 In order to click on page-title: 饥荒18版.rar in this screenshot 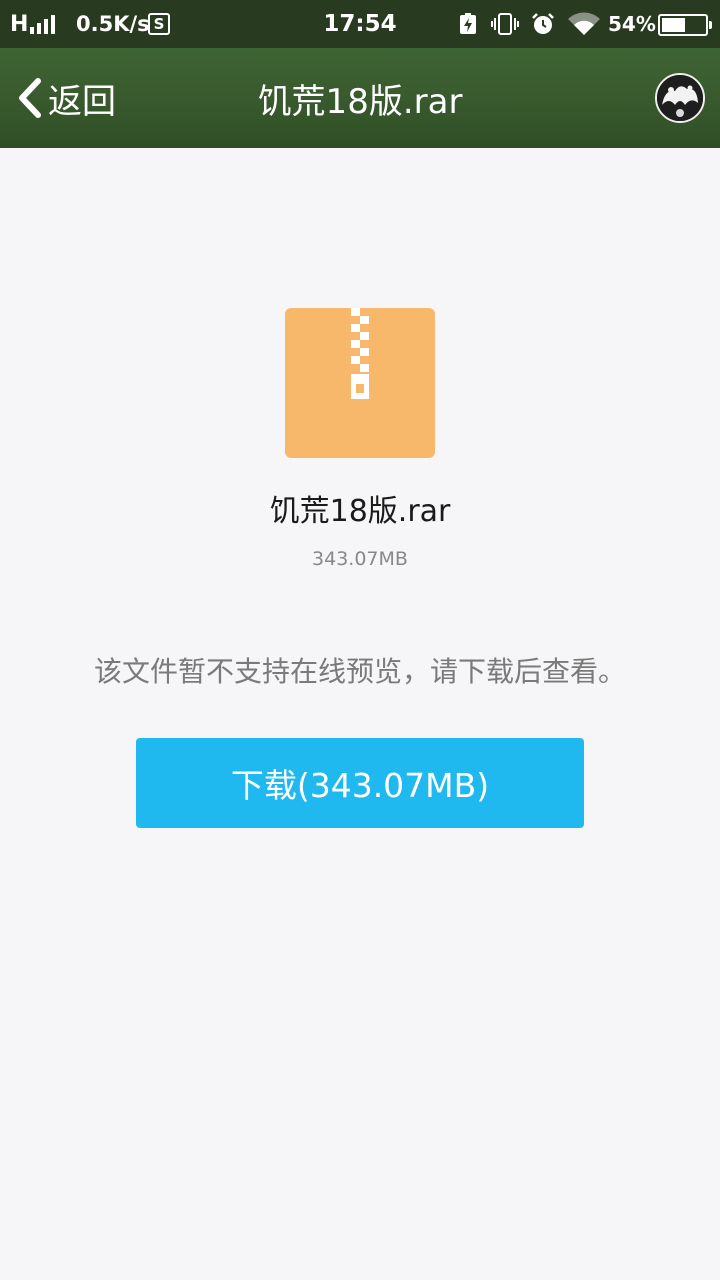, I will do `click(360, 101)`.